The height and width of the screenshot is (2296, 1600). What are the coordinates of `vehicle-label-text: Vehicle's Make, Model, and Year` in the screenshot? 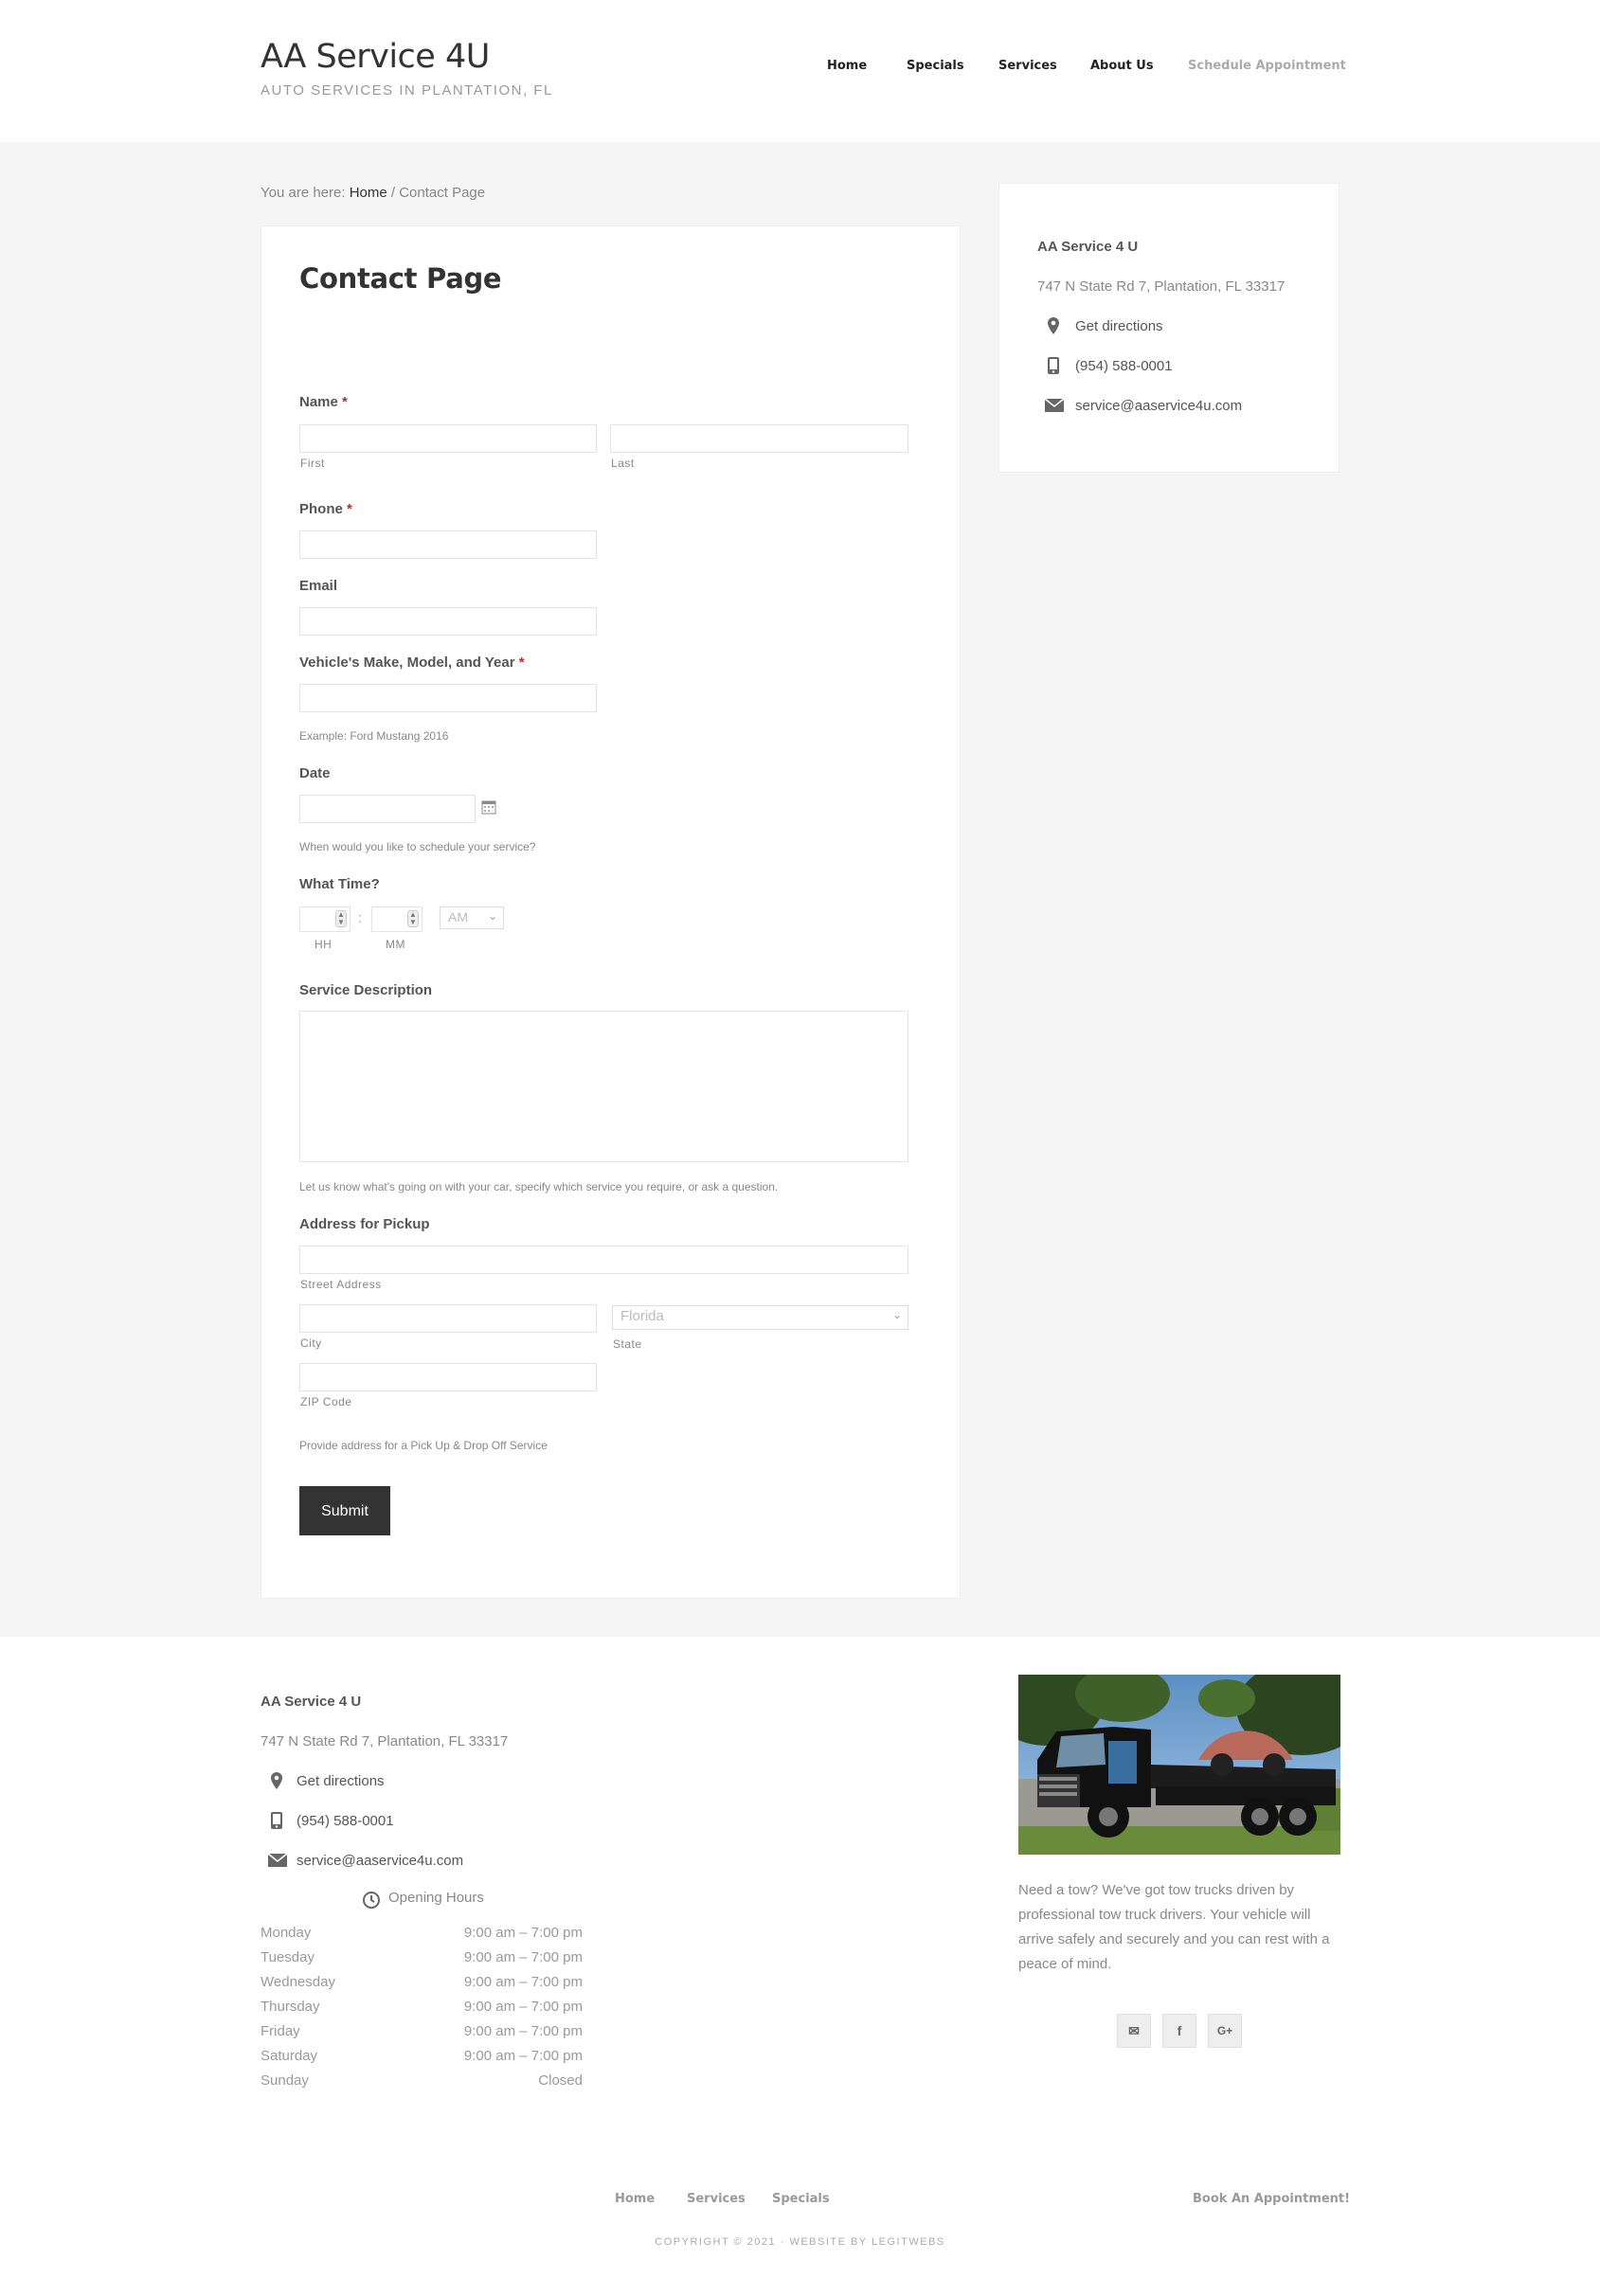 It's located at (407, 663).